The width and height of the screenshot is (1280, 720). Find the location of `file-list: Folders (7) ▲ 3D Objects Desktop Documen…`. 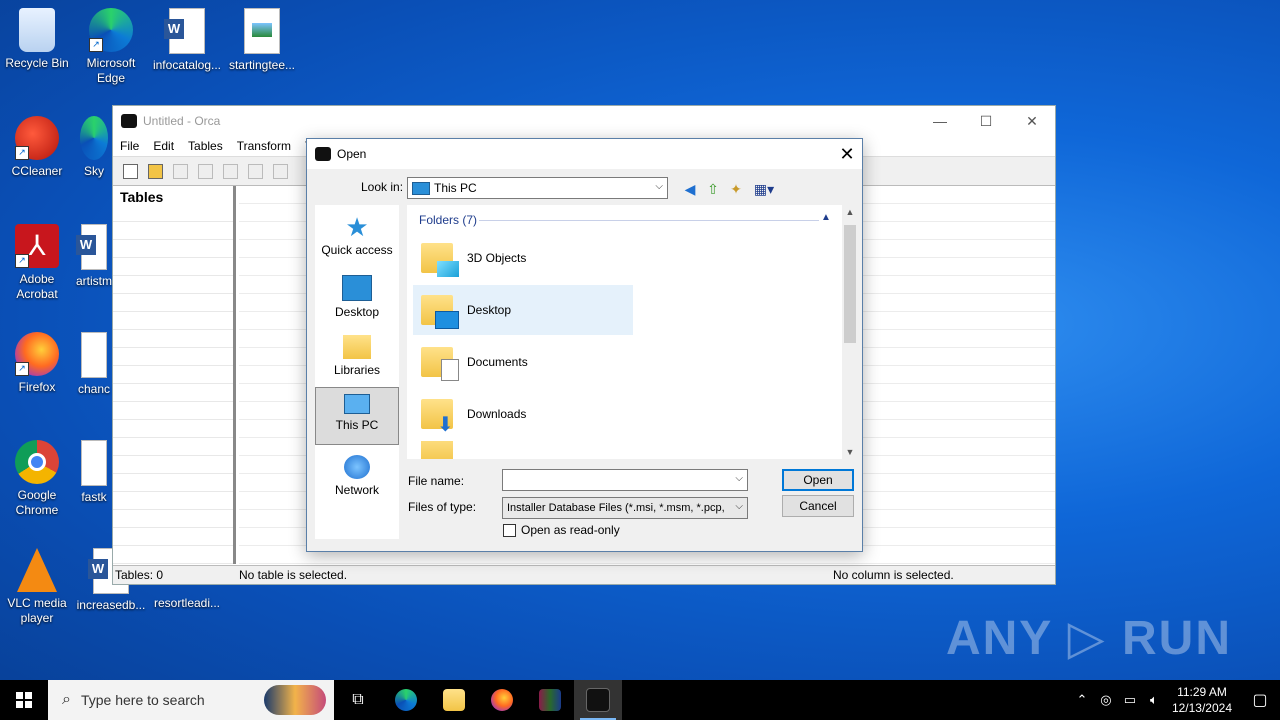

file-list: Folders (7) ▲ 3D Objects Desktop Documen… is located at coordinates (625, 332).